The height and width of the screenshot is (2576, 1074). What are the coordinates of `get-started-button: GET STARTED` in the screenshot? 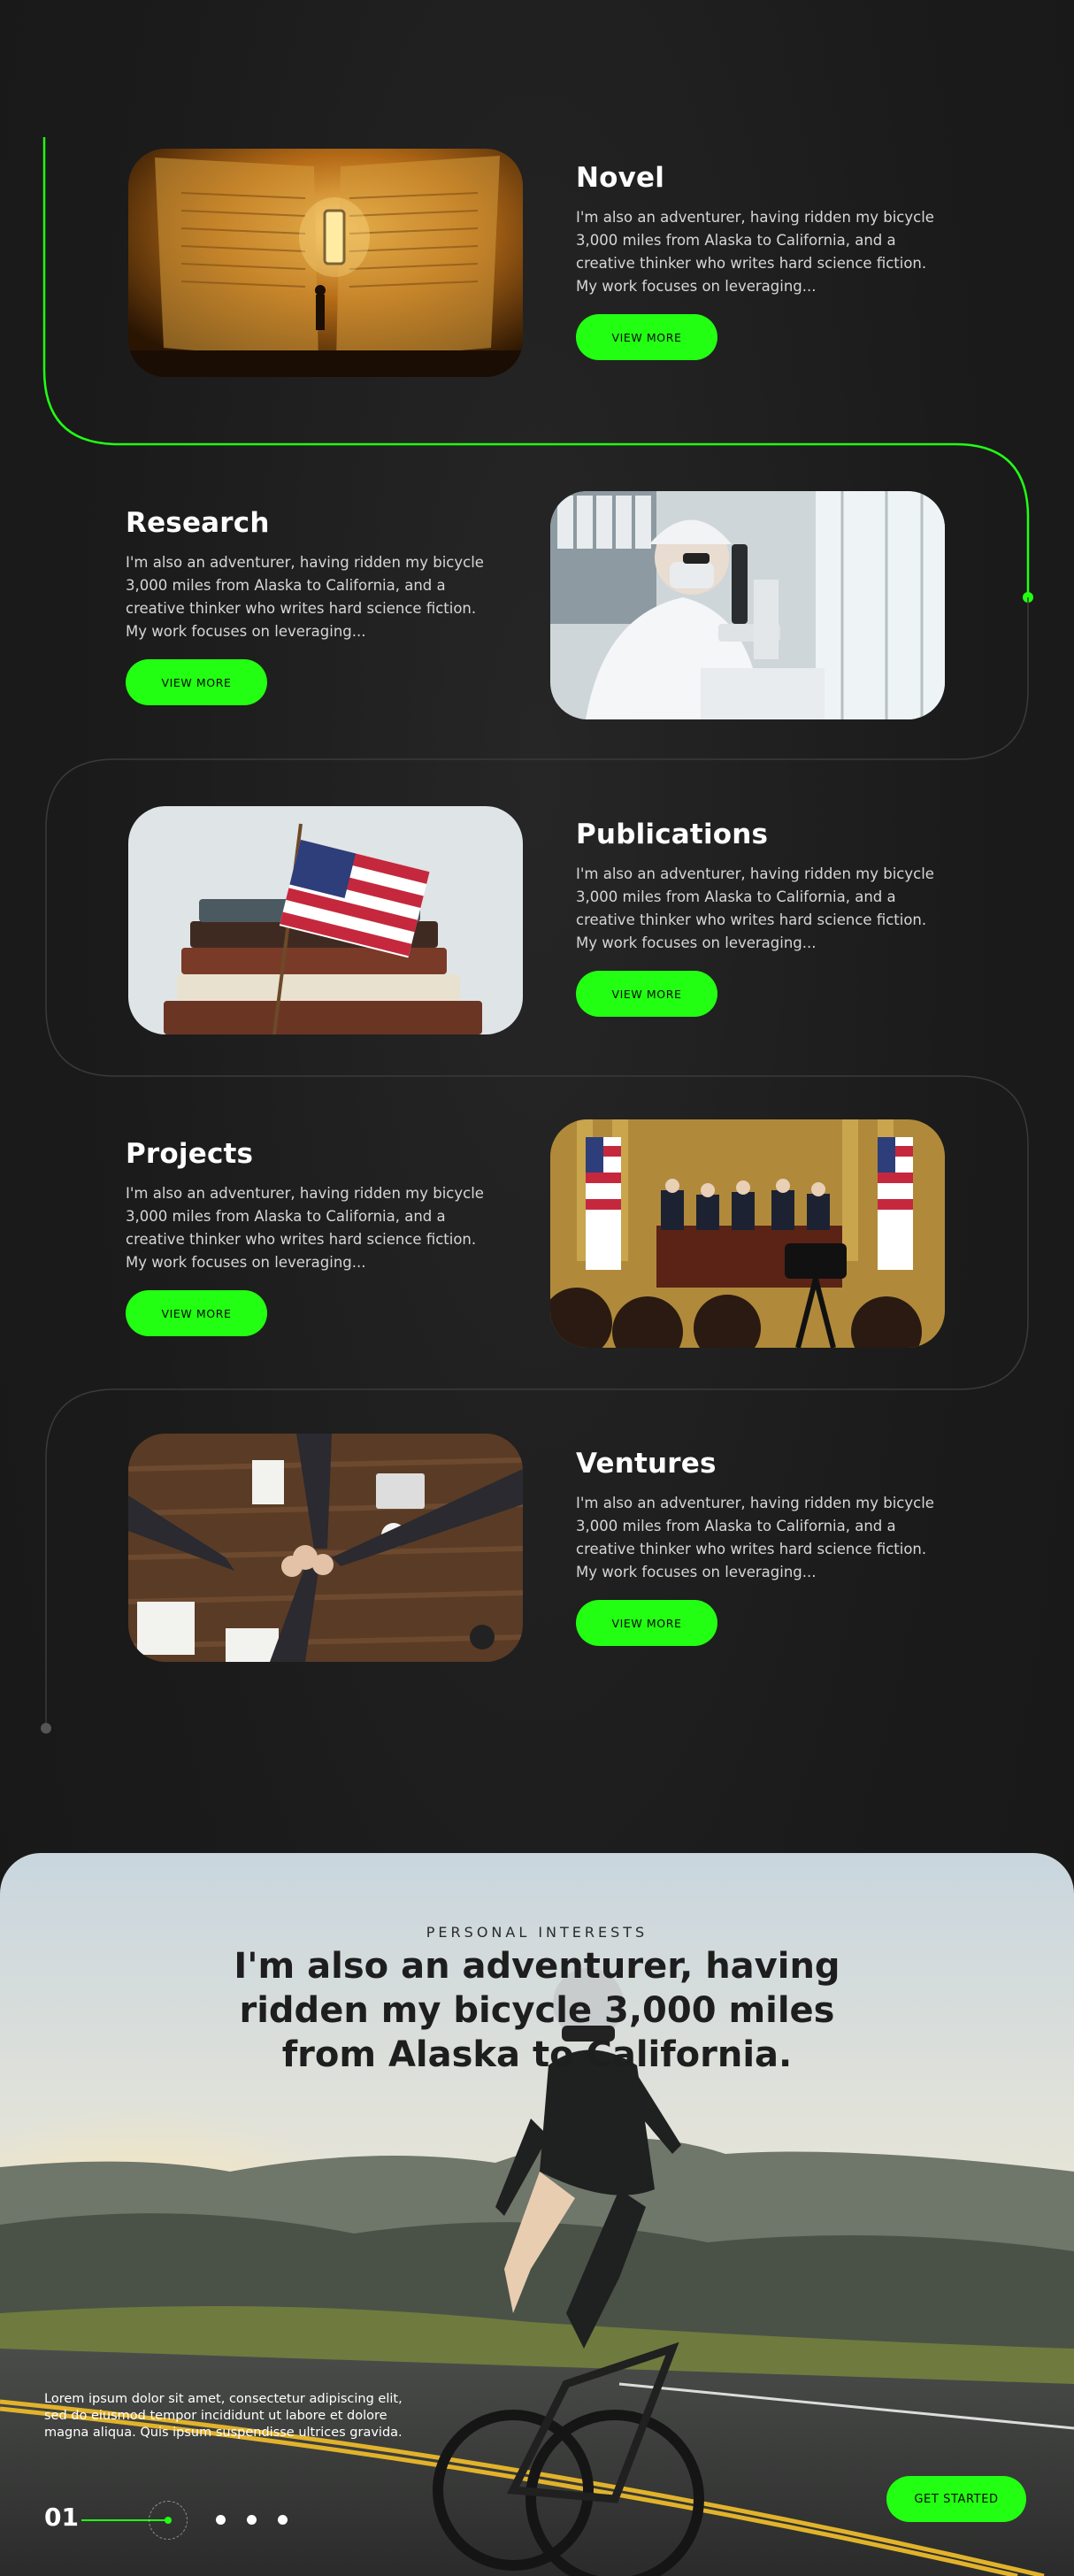 It's located at (956, 2499).